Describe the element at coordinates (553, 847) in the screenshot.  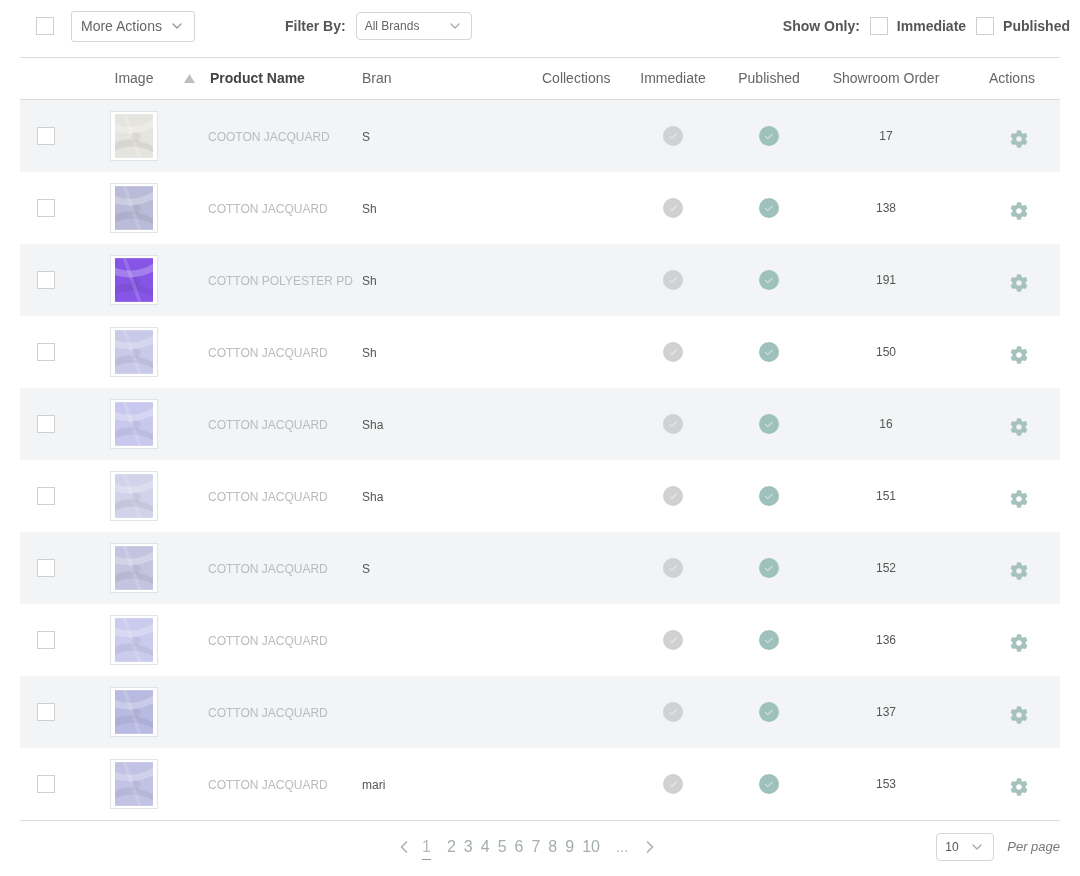
I see `page-link: 8` at that location.